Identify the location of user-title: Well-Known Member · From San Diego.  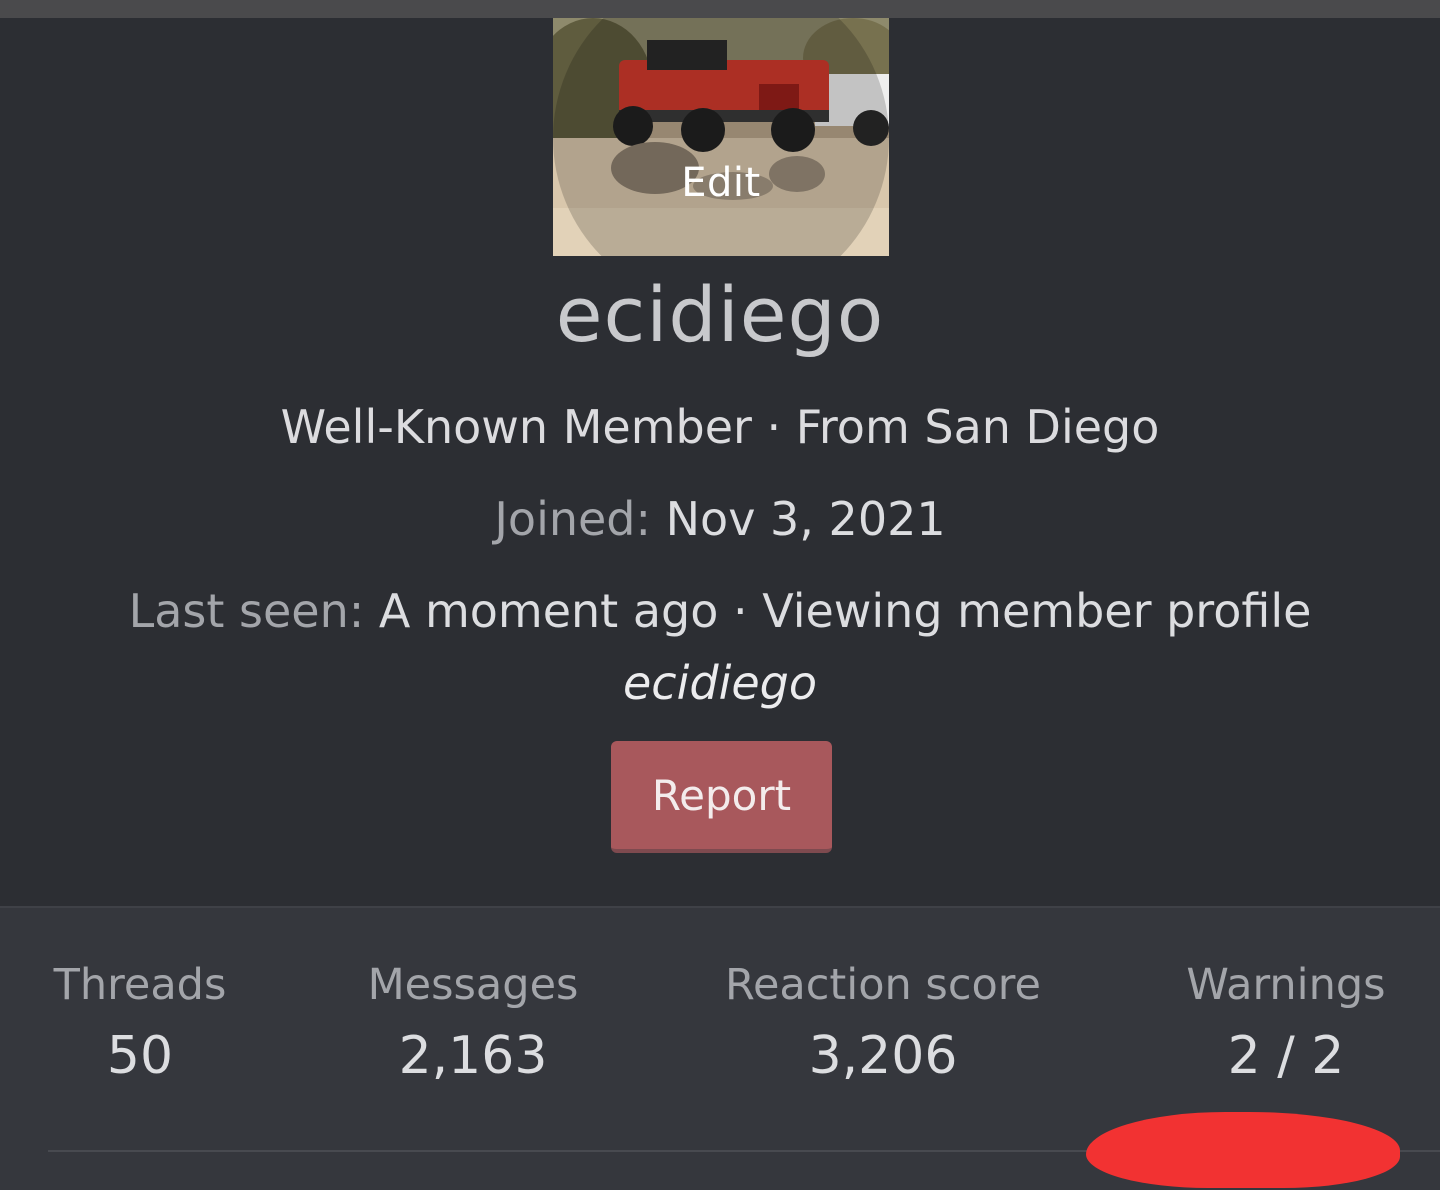
(720, 427).